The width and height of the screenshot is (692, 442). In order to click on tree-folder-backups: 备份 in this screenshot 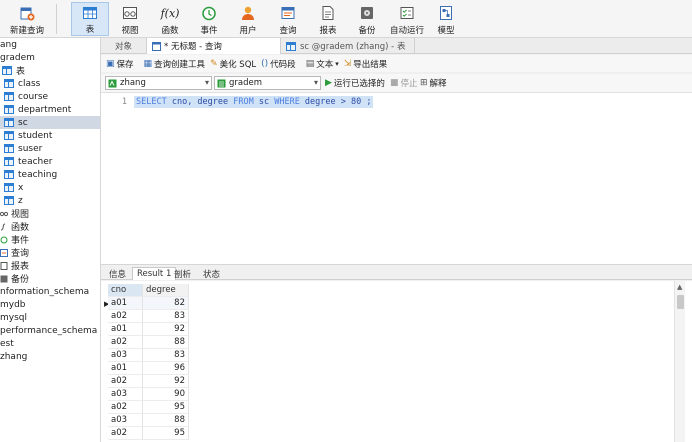, I will do `click(50, 278)`.